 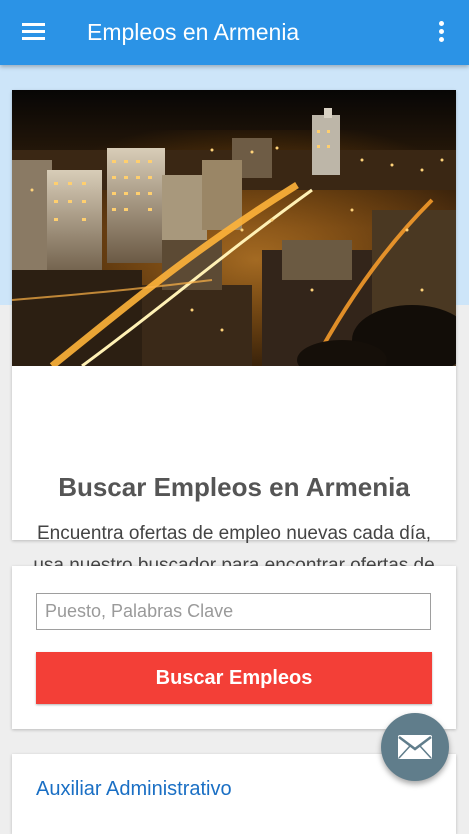 I want to click on hero-heading: Buscar Empleos en Armenia, so click(x=234, y=487).